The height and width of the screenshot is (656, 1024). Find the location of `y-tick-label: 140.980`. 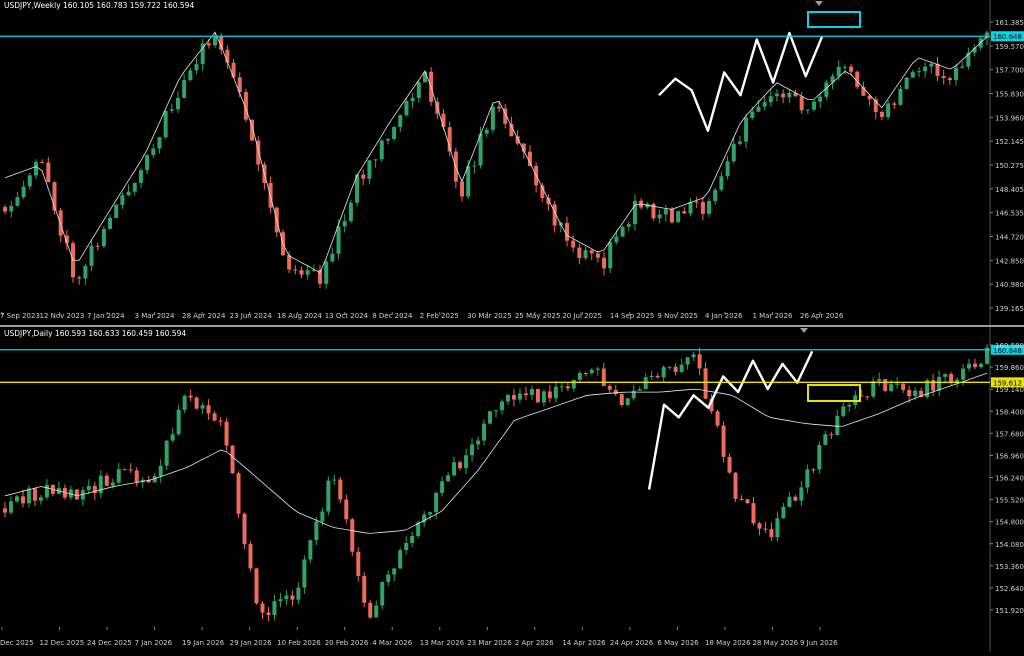

y-tick-label: 140.980 is located at coordinates (1009, 285).